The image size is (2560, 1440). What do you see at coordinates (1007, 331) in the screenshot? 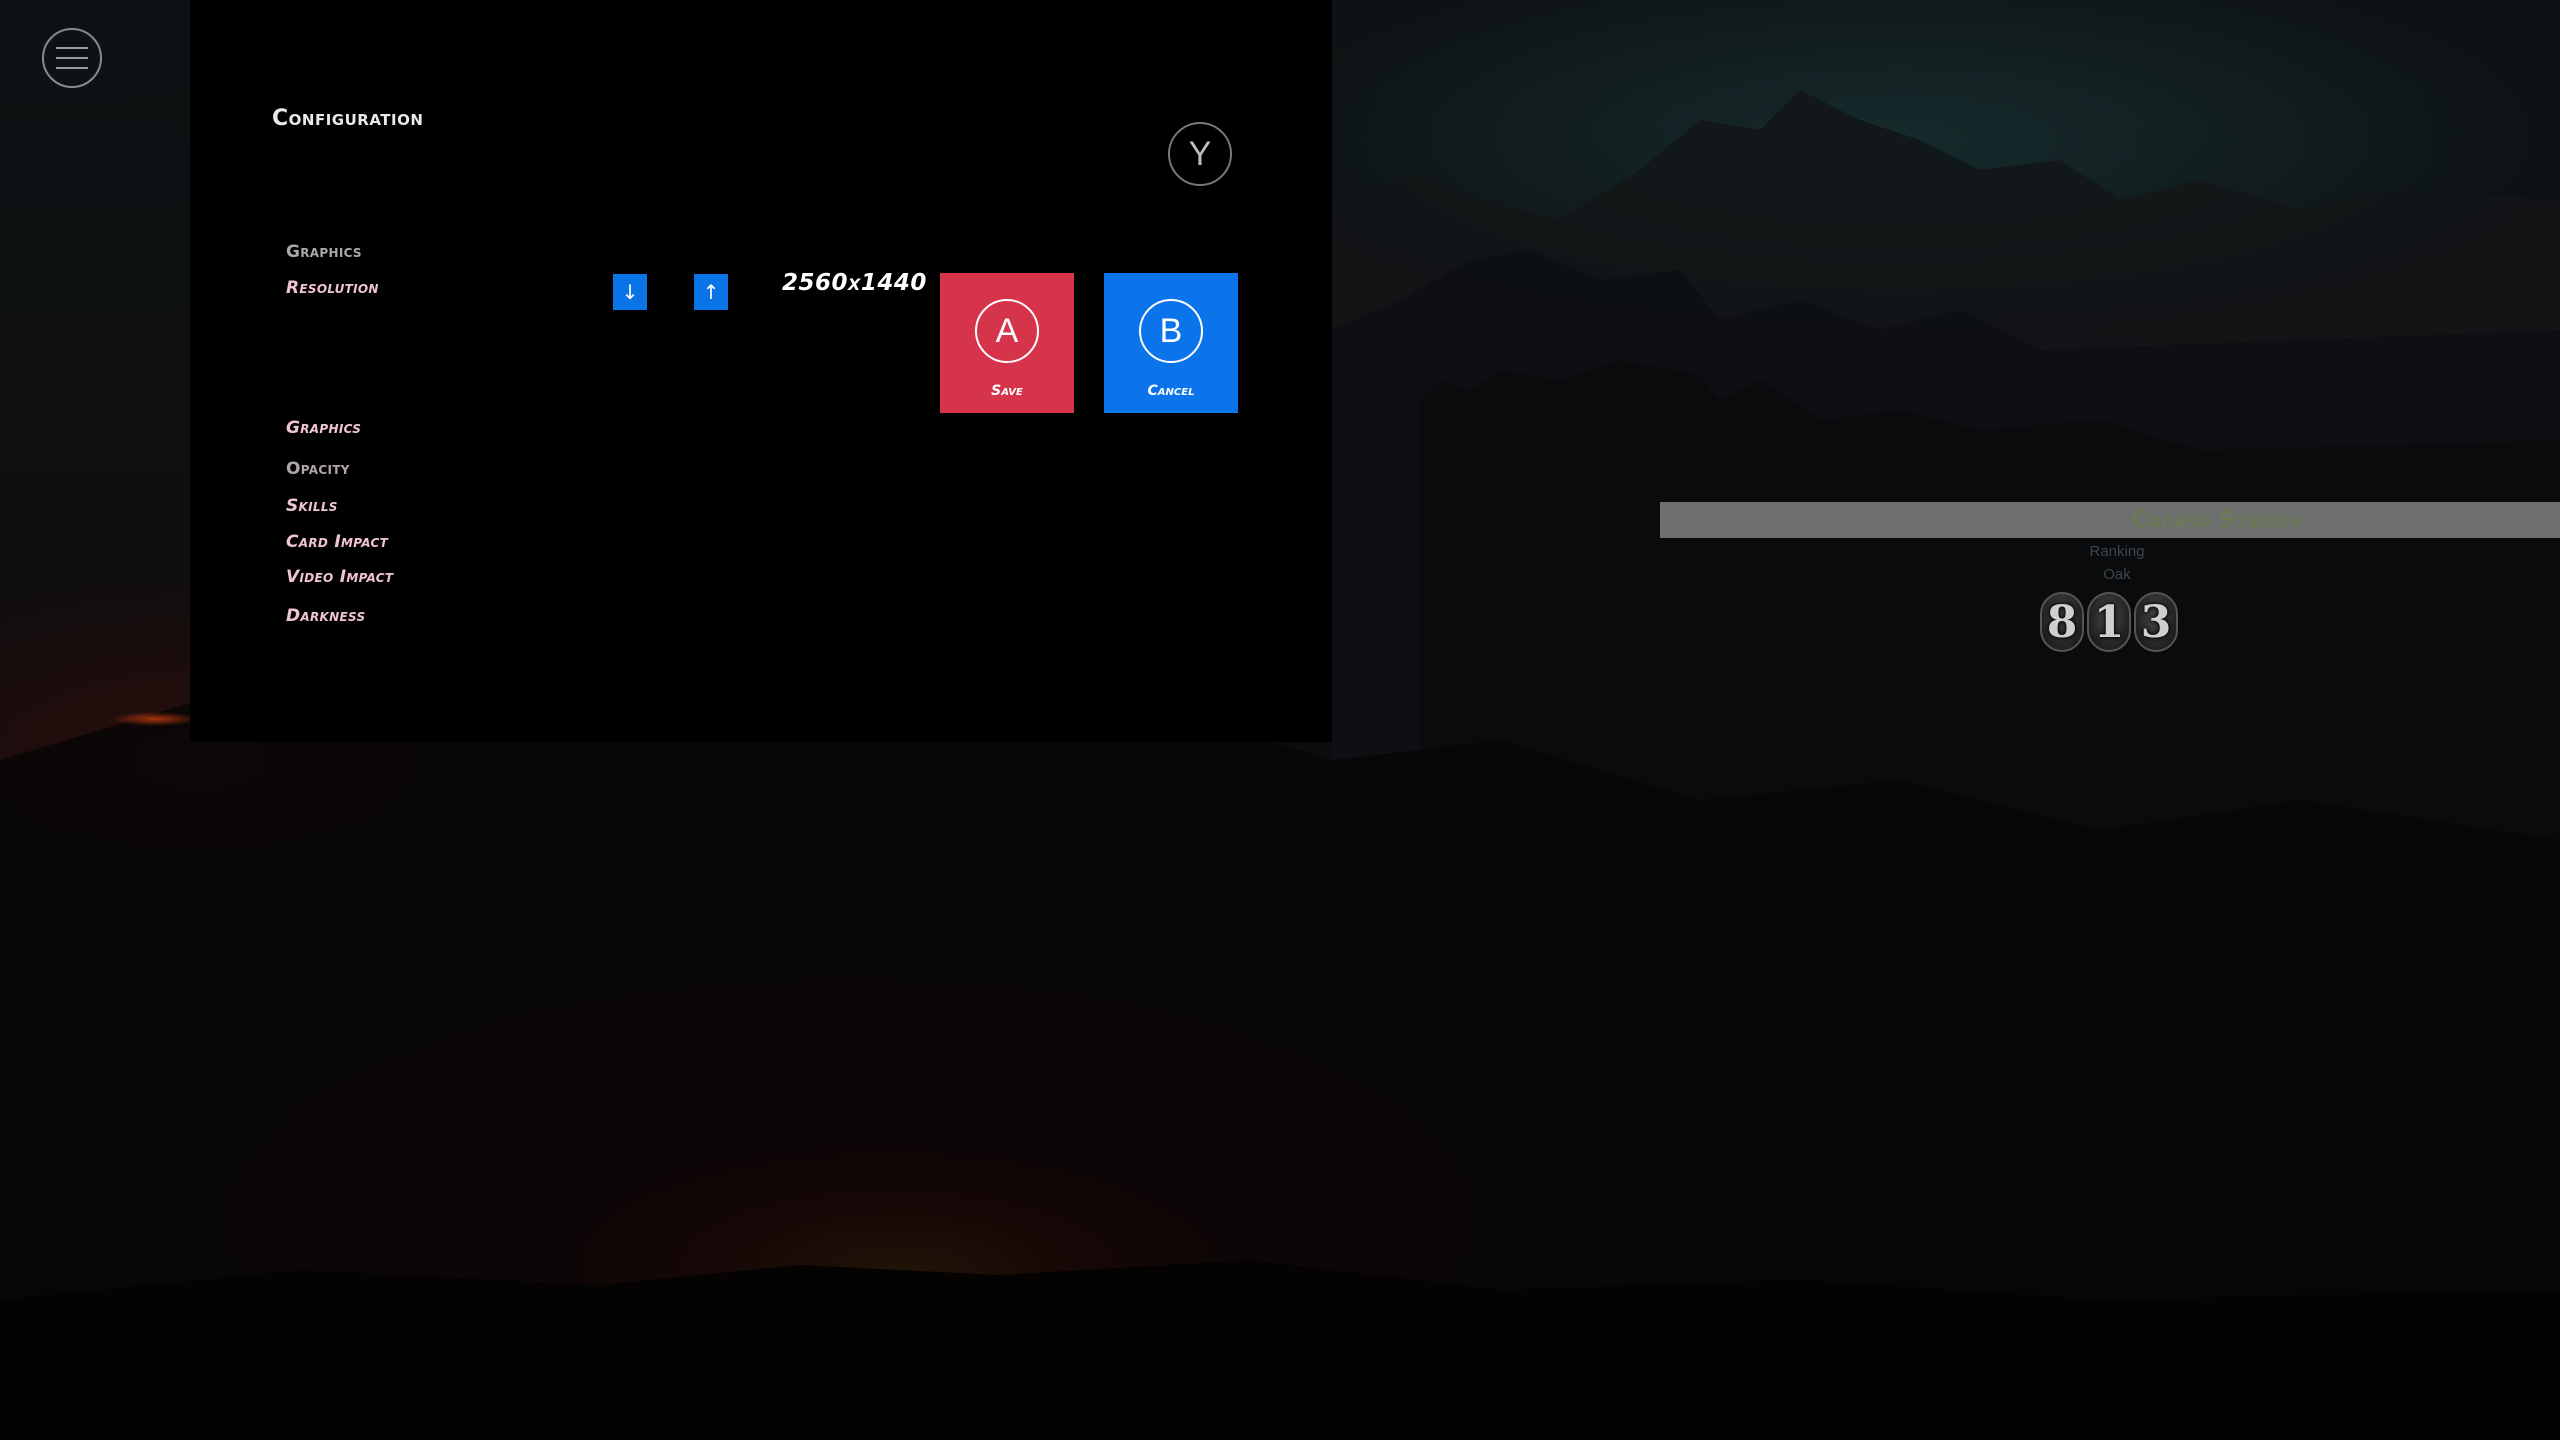
I see `a-key-icon: A` at bounding box center [1007, 331].